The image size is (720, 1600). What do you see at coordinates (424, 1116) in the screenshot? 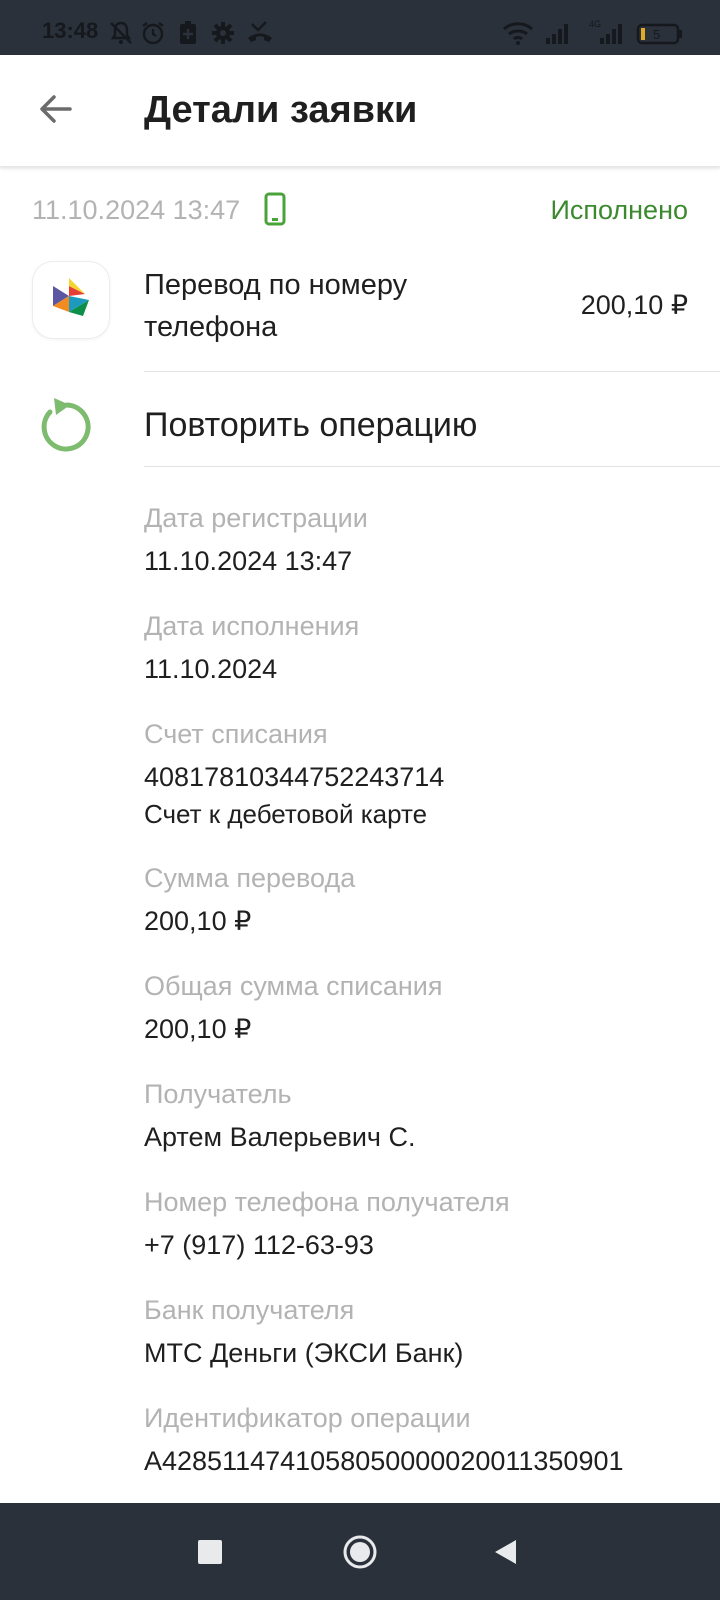
I see `field-recipient: Получатель Артем Валерьевич С.` at bounding box center [424, 1116].